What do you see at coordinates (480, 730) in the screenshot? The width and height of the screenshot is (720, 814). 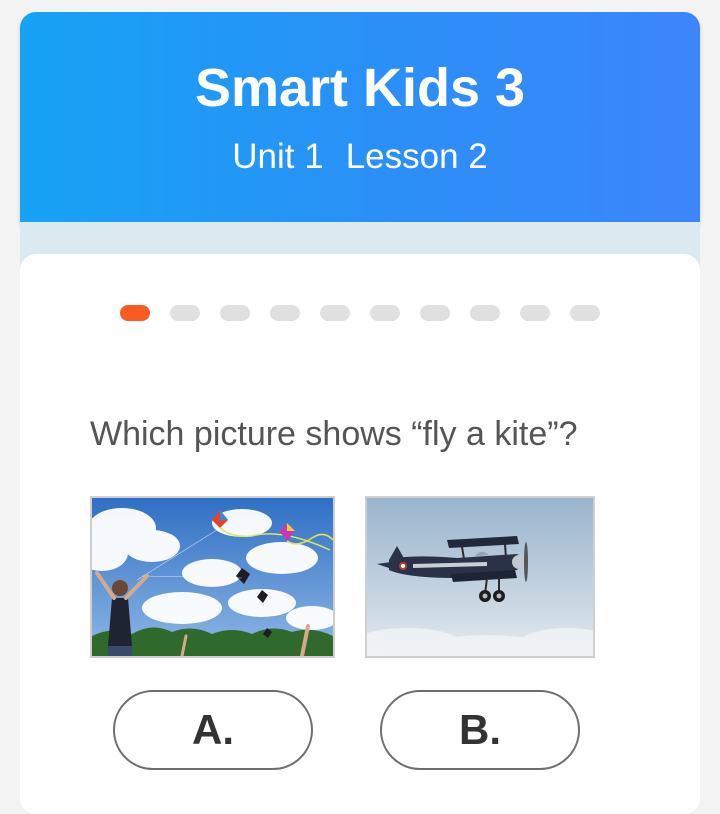 I see `option-b-button: B.` at bounding box center [480, 730].